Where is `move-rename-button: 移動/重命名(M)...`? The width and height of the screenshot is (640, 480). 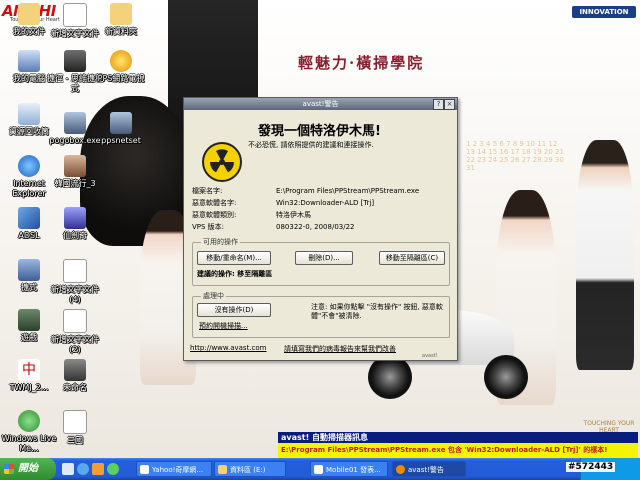 move-rename-button: 移動/重命名(M)... is located at coordinates (234, 258).